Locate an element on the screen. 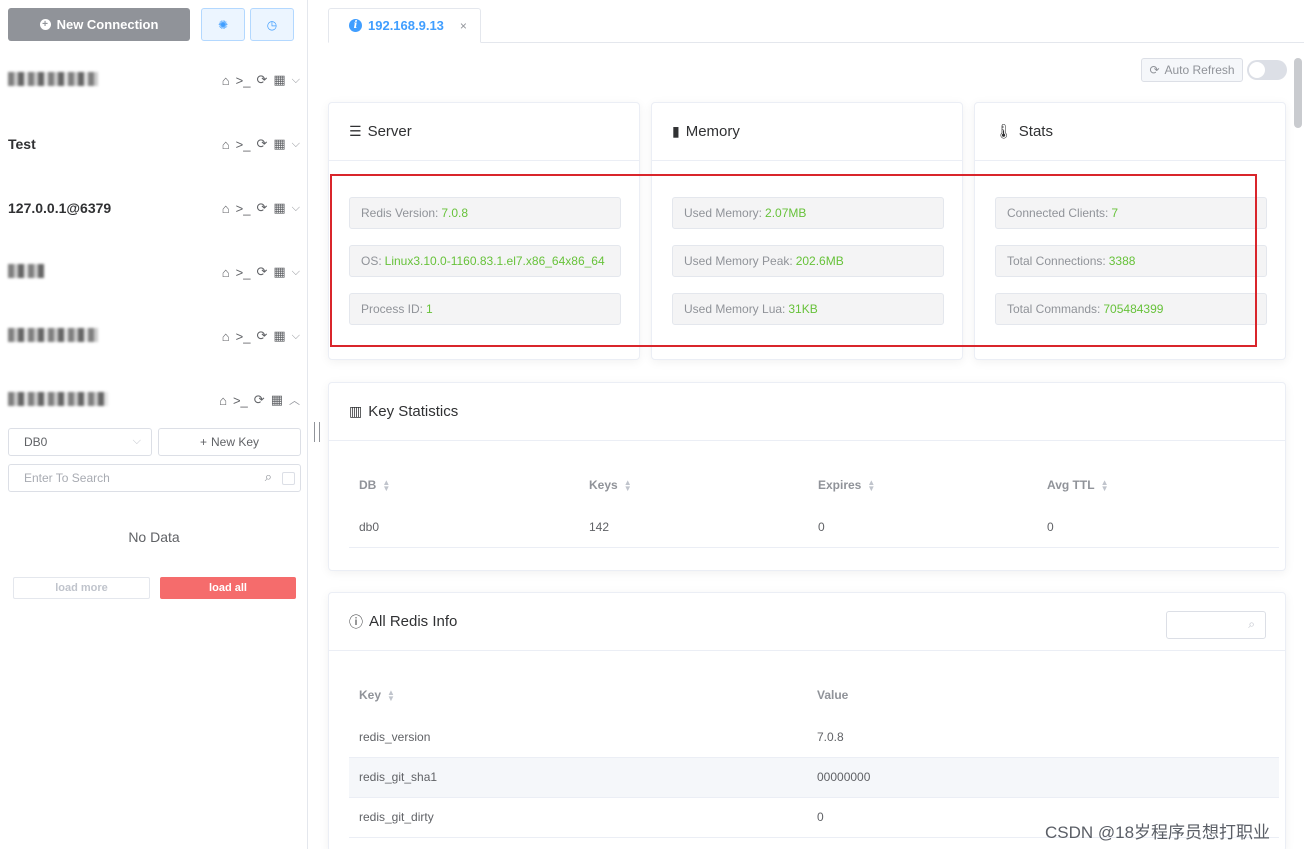 The width and height of the screenshot is (1316, 849). auto-refresh-button: ⟳ Auto Refresh is located at coordinates (1192, 70).